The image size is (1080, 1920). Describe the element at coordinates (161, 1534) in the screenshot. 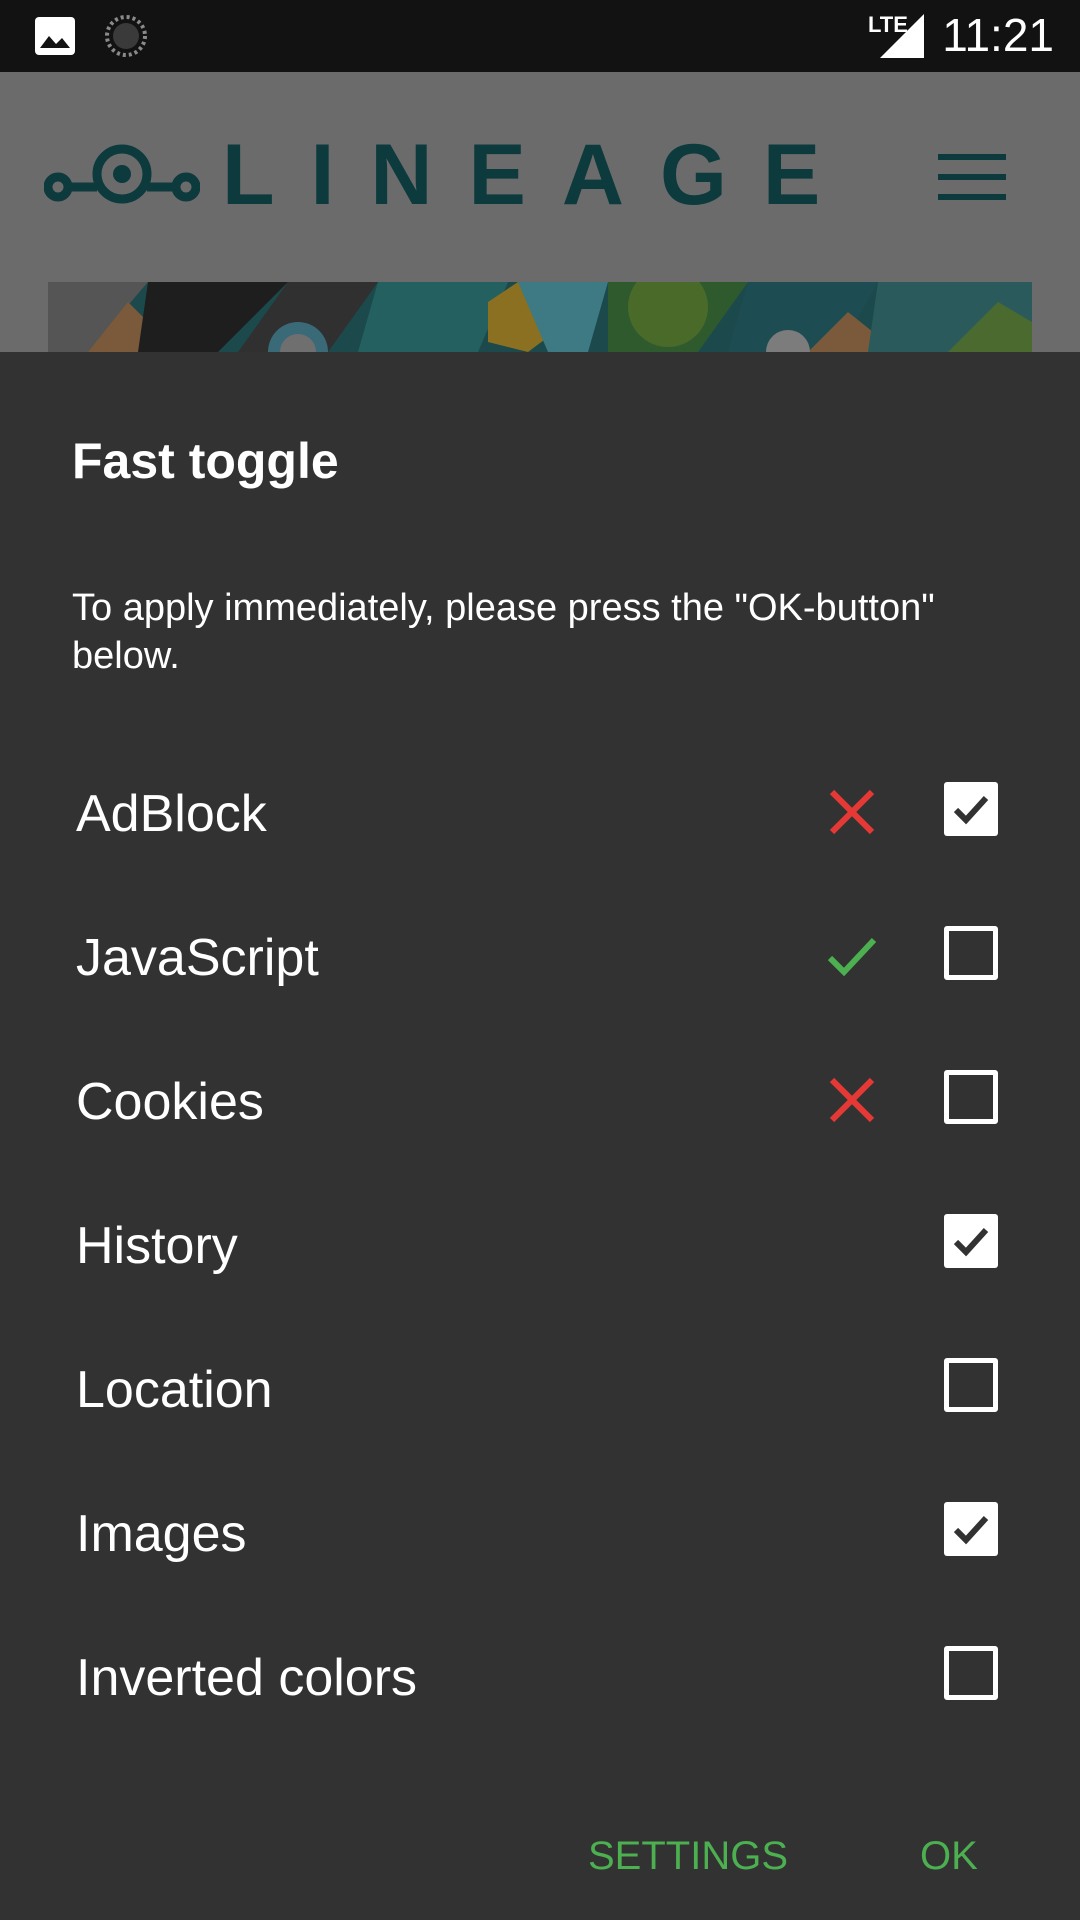

I see `row-label: Images` at that location.